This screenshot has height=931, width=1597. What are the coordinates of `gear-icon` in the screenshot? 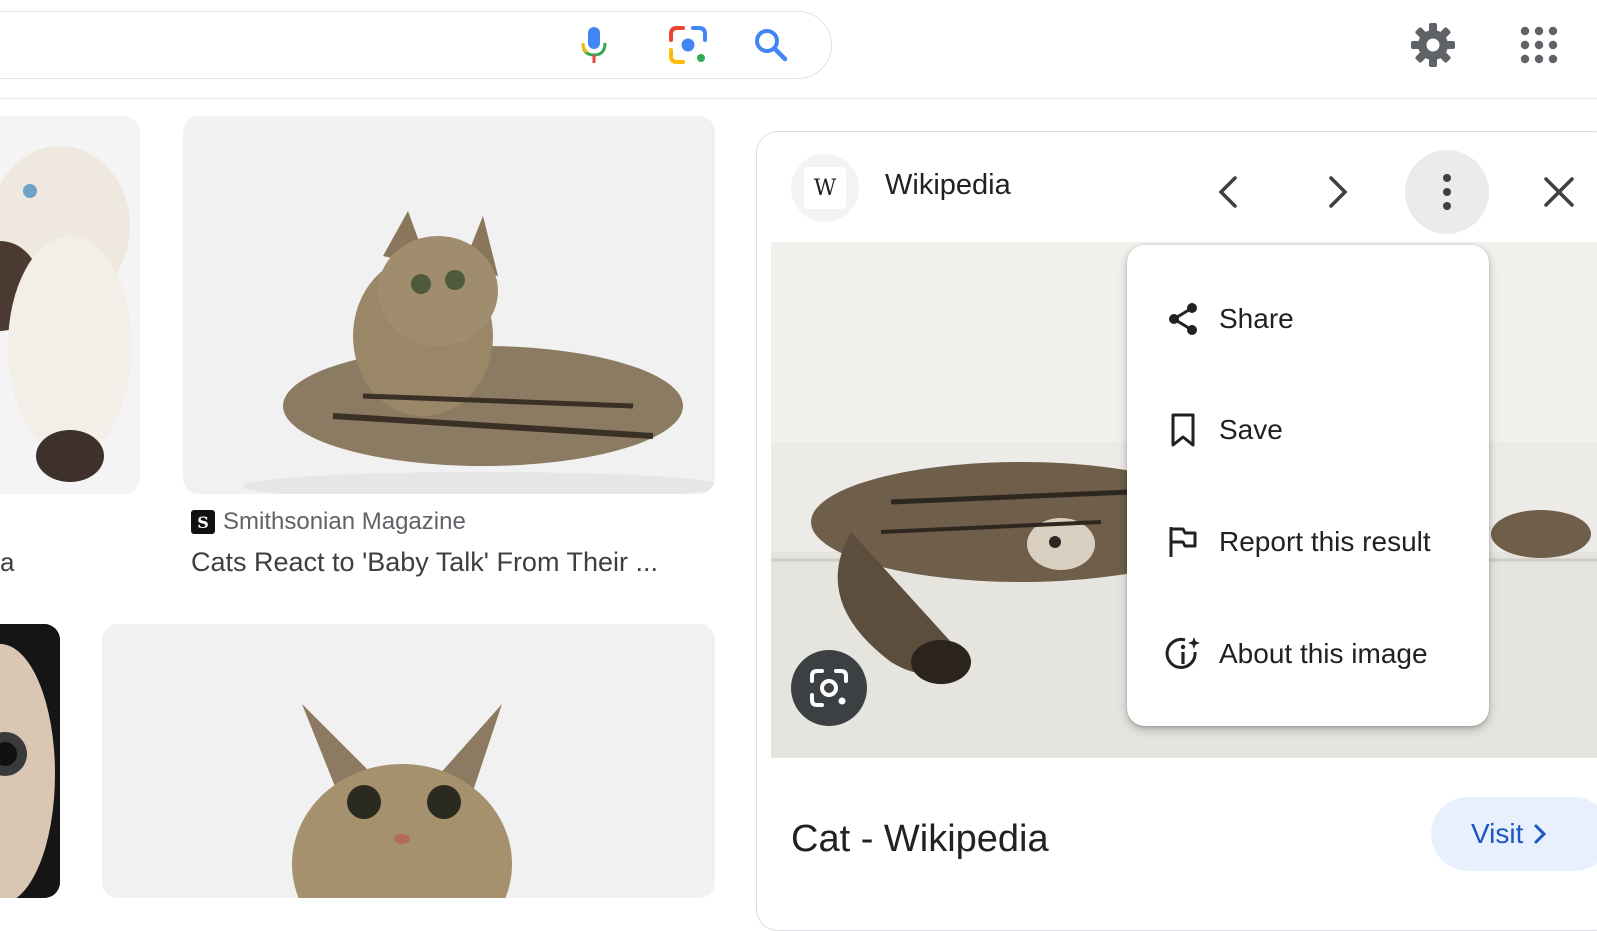 It's located at (1433, 45).